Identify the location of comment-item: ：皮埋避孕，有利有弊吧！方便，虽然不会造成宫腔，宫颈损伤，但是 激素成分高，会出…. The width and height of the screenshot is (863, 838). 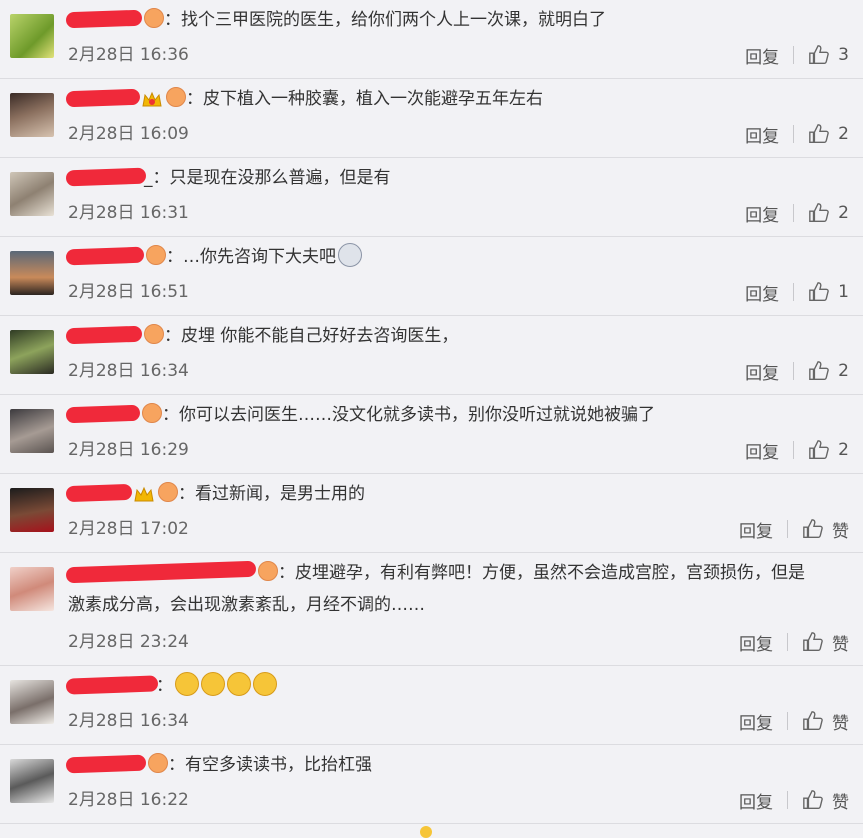
(431, 609).